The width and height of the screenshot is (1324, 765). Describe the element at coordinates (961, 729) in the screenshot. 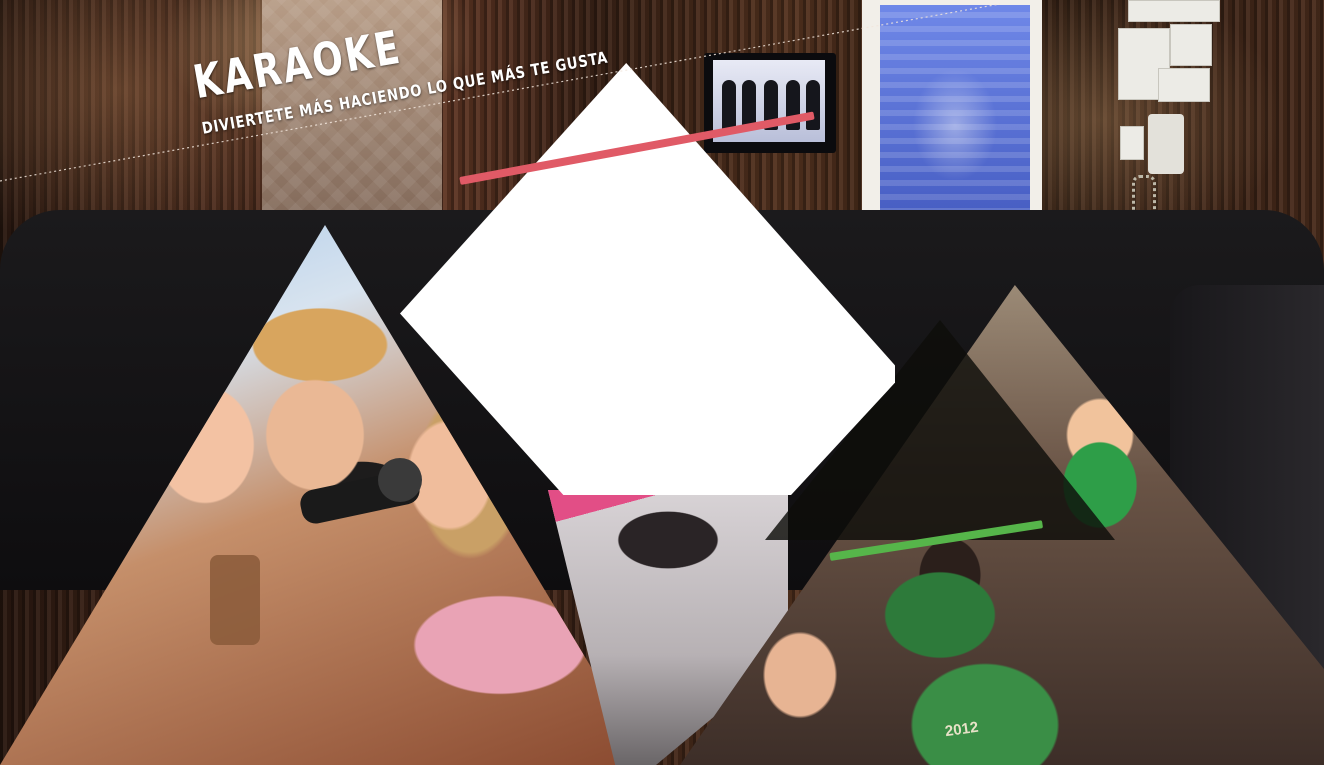

I see `shirt-print: 2012` at that location.